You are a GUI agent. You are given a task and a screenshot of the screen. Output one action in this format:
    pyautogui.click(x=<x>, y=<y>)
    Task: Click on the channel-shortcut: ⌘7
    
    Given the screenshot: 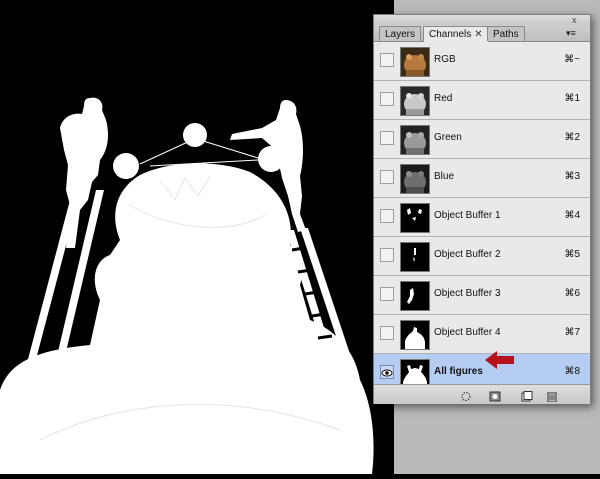 What is the action you would take?
    pyautogui.click(x=572, y=332)
    